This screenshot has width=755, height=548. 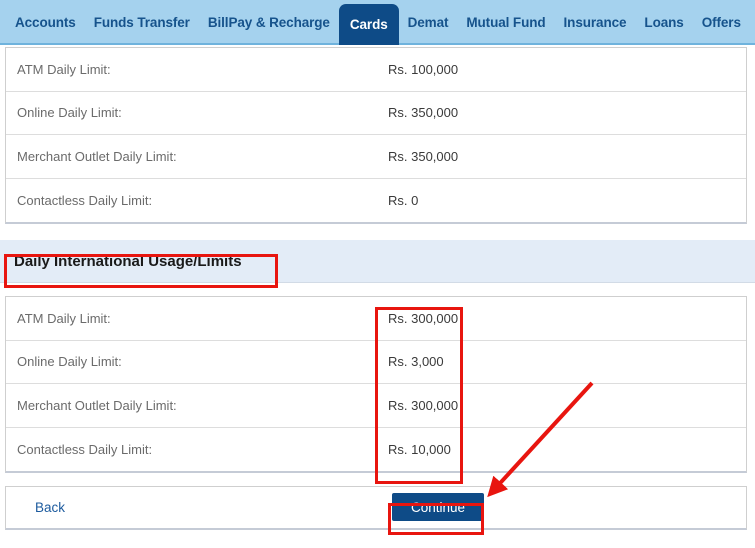 What do you see at coordinates (377, 261) in the screenshot?
I see `international-limits-section-header: Daily International Usage/Limits` at bounding box center [377, 261].